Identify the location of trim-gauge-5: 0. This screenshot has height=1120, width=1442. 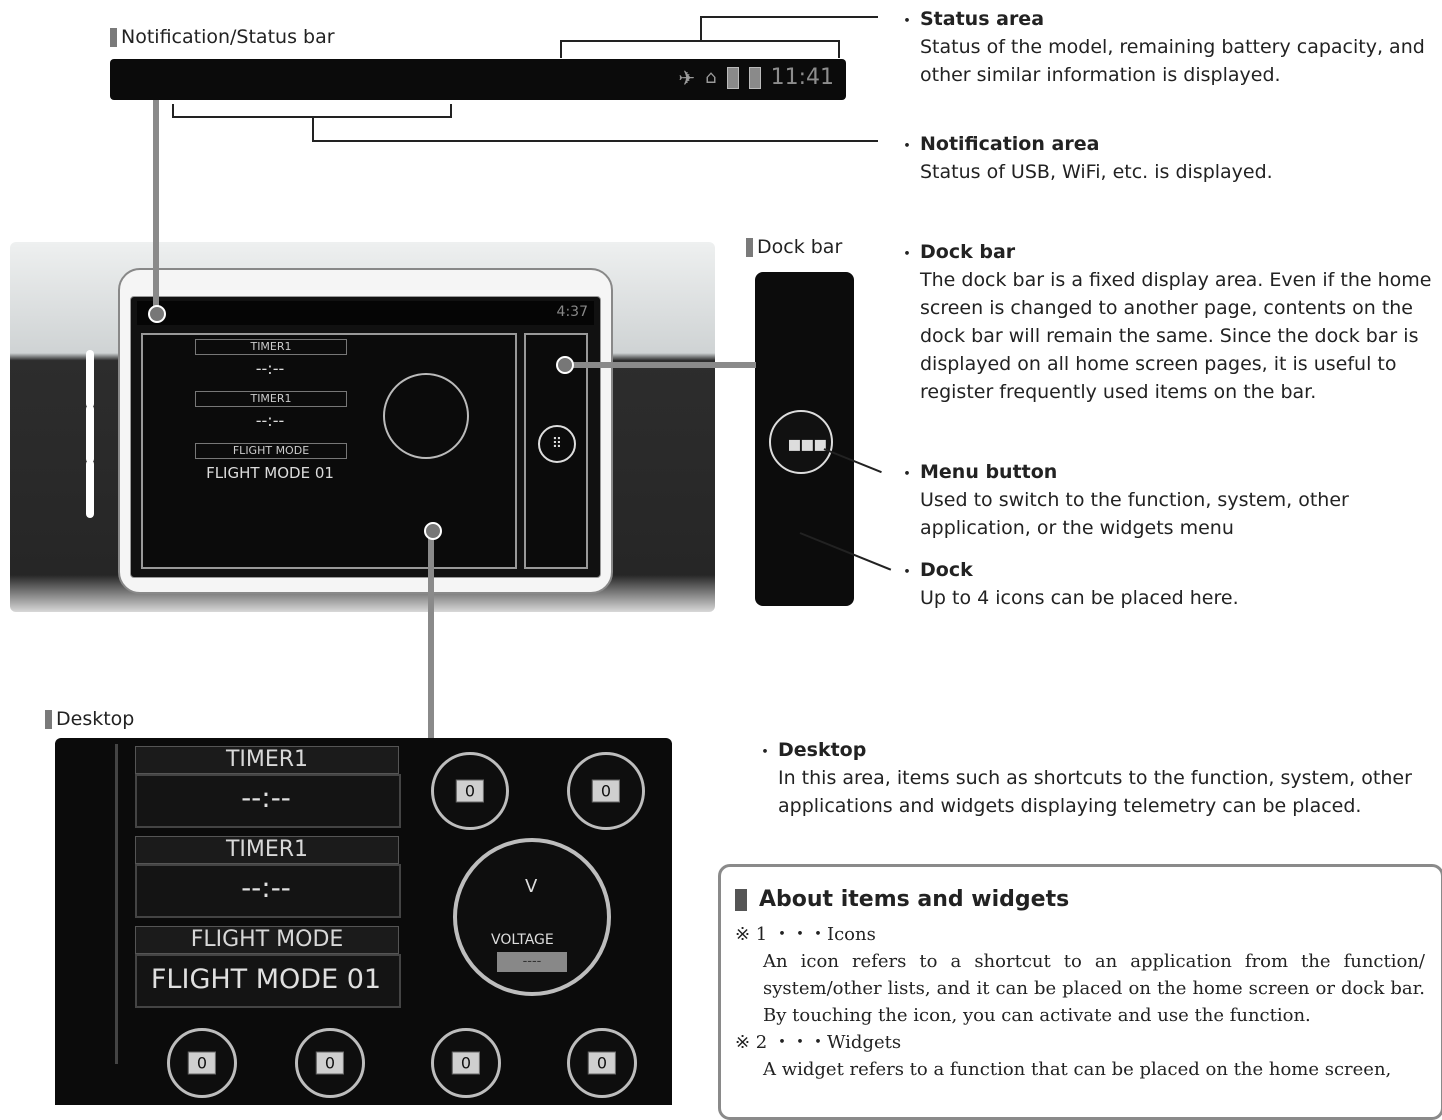
(466, 1063).